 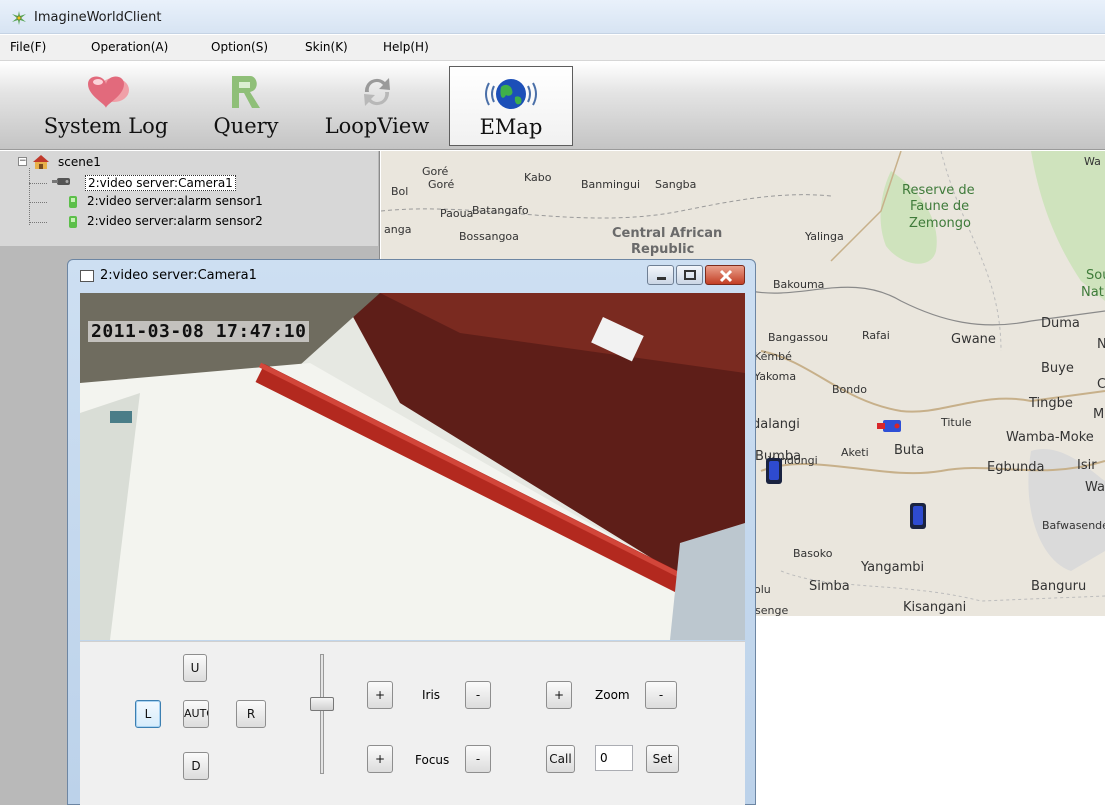 I want to click on collapse-icon: −, so click(x=22, y=161).